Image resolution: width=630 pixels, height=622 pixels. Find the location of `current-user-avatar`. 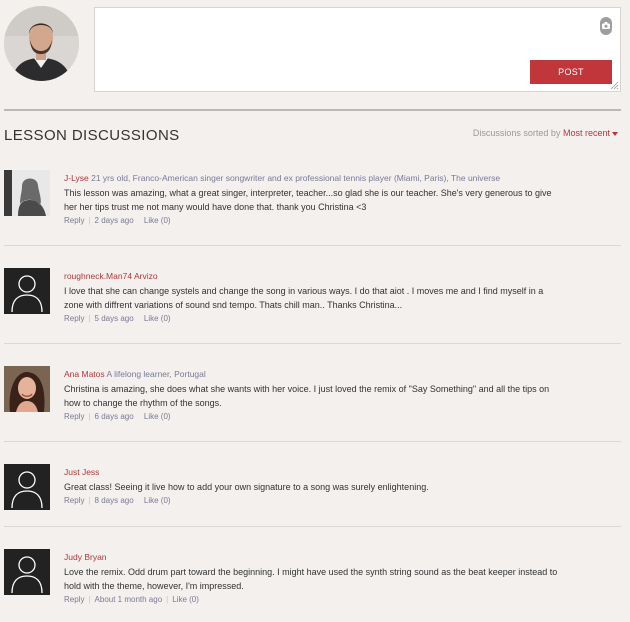

current-user-avatar is located at coordinates (41, 43).